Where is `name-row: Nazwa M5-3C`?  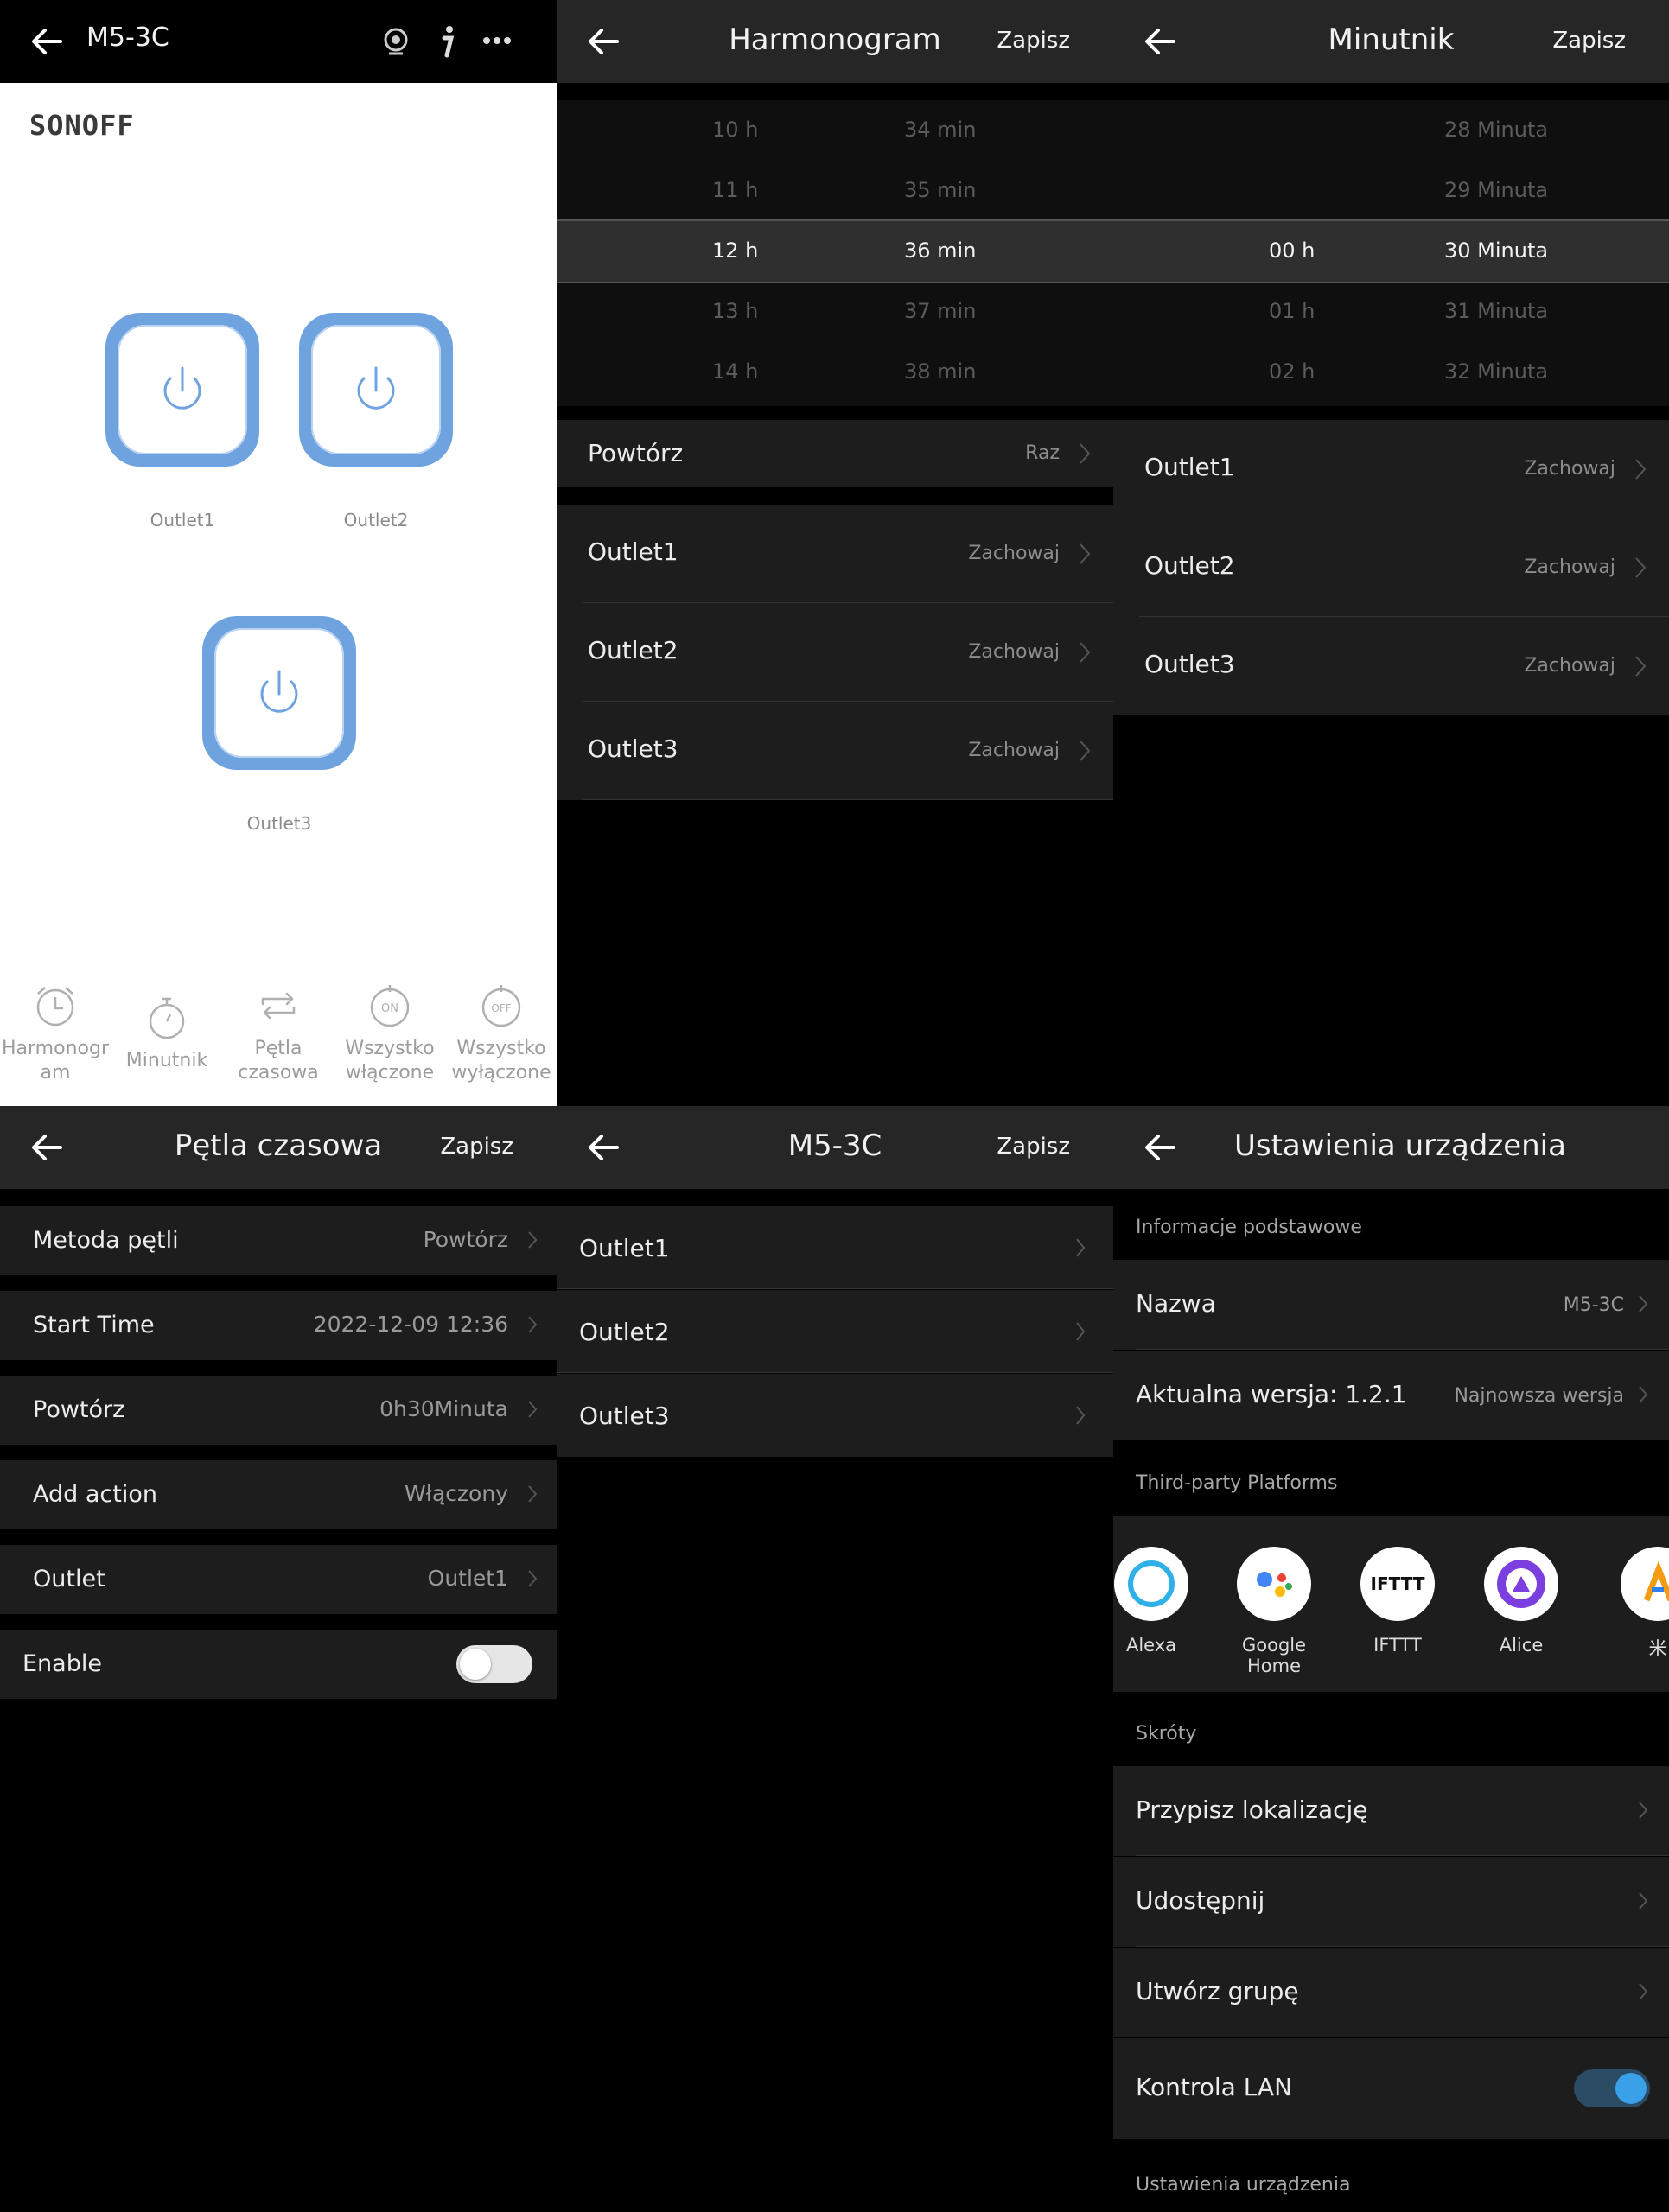 name-row: Nazwa M5-3C is located at coordinates (1391, 1305).